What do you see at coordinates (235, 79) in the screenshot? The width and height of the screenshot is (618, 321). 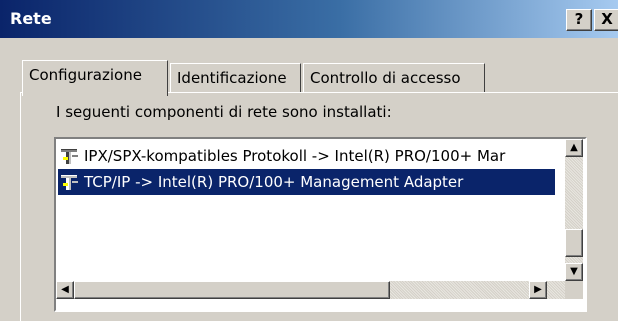 I see `tab-identificazione: Identificazione` at bounding box center [235, 79].